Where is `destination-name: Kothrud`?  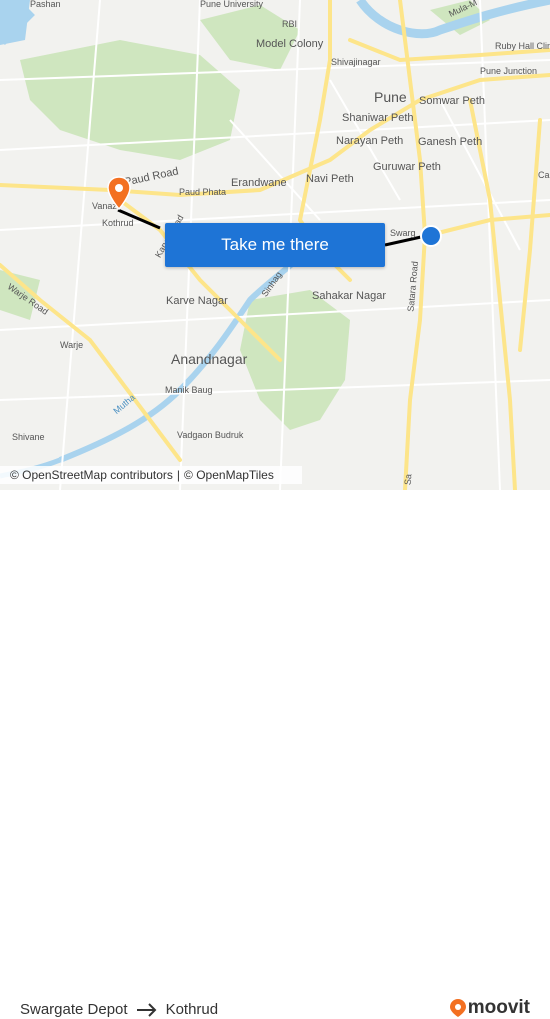
destination-name: Kothrud is located at coordinates (192, 1009).